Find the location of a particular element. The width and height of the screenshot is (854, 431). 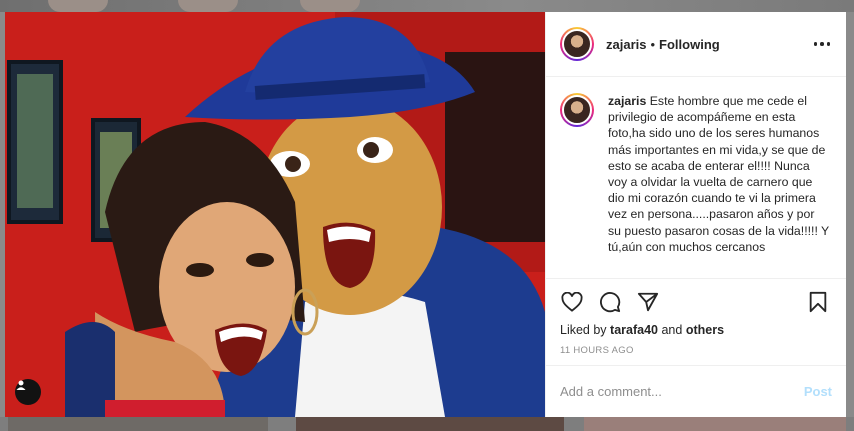

liked-by-and: and is located at coordinates (672, 330).